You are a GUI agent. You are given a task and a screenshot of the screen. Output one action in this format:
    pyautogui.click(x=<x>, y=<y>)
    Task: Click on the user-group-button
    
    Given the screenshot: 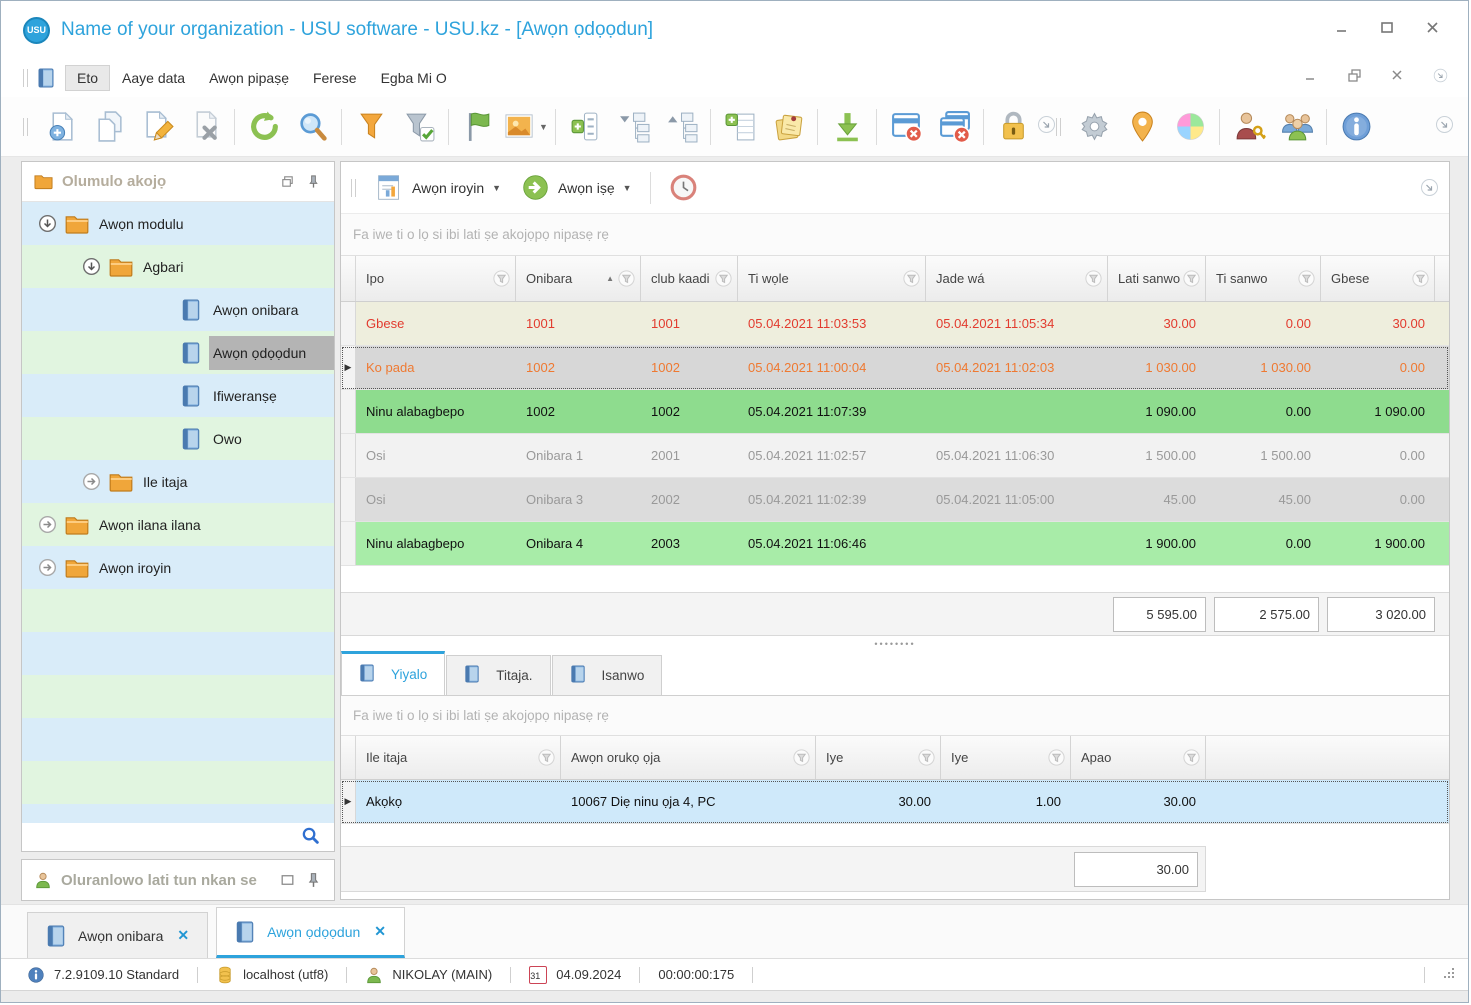 What is the action you would take?
    pyautogui.click(x=1297, y=127)
    